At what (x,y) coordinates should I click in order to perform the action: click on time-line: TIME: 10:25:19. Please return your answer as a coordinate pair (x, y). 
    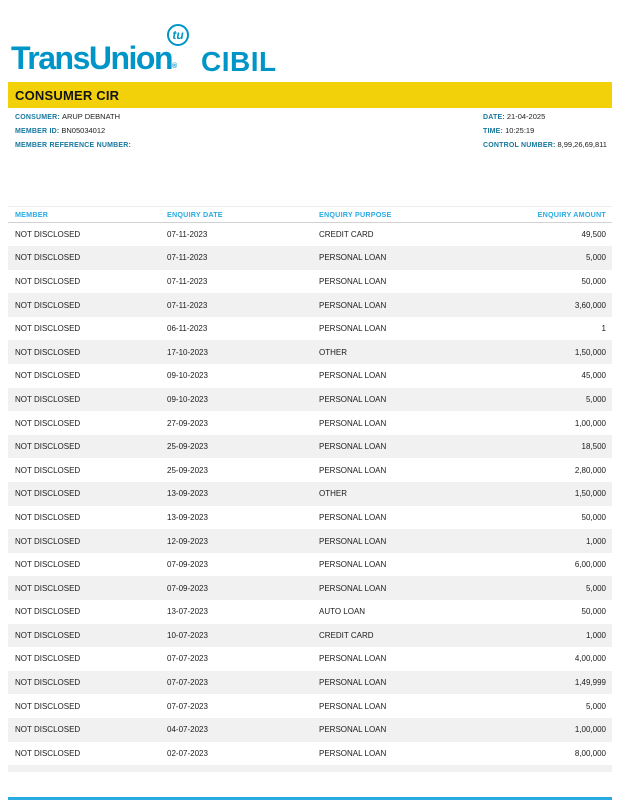
    Looking at the image, I should click on (508, 130).